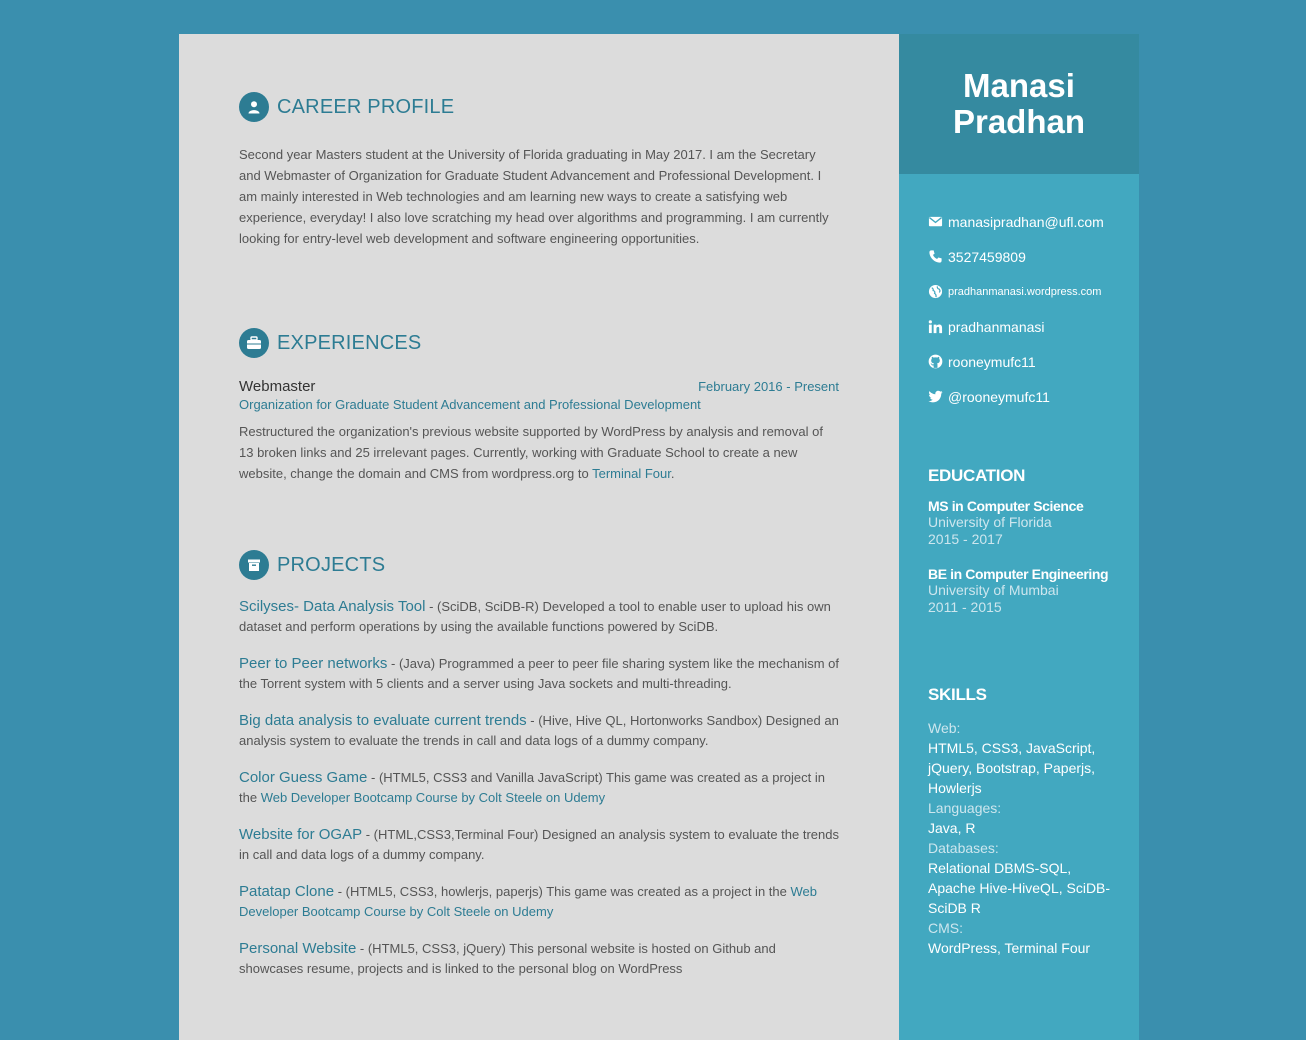  What do you see at coordinates (935, 256) in the screenshot?
I see `phone-icon` at bounding box center [935, 256].